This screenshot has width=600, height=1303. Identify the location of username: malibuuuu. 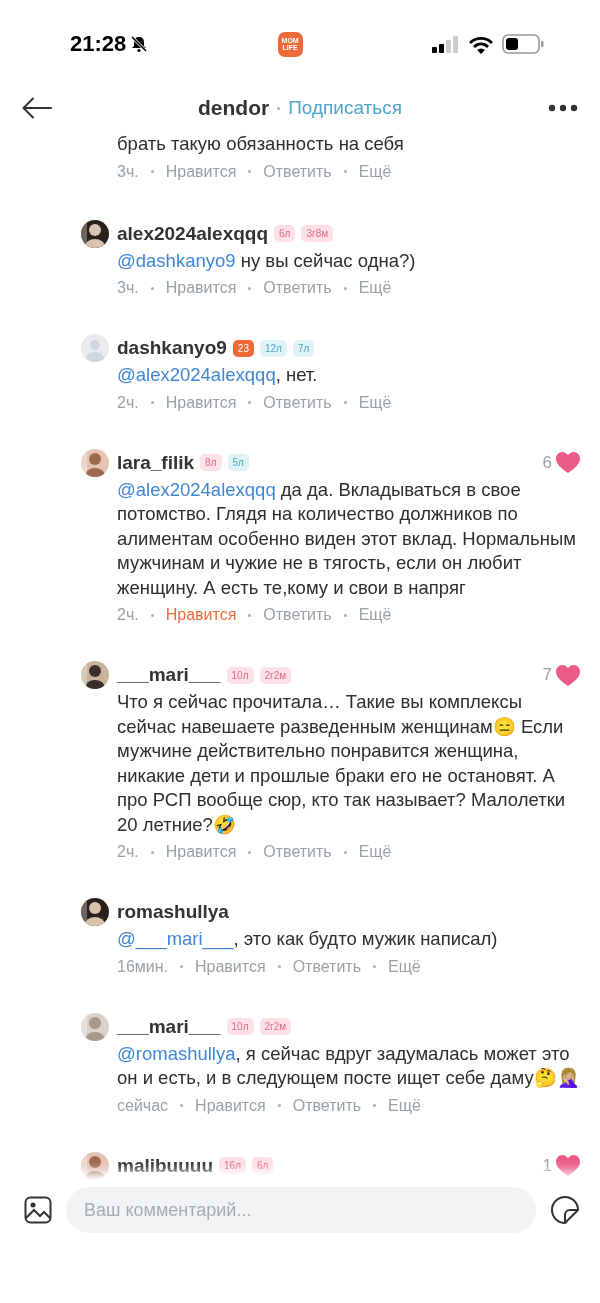
(165, 1165).